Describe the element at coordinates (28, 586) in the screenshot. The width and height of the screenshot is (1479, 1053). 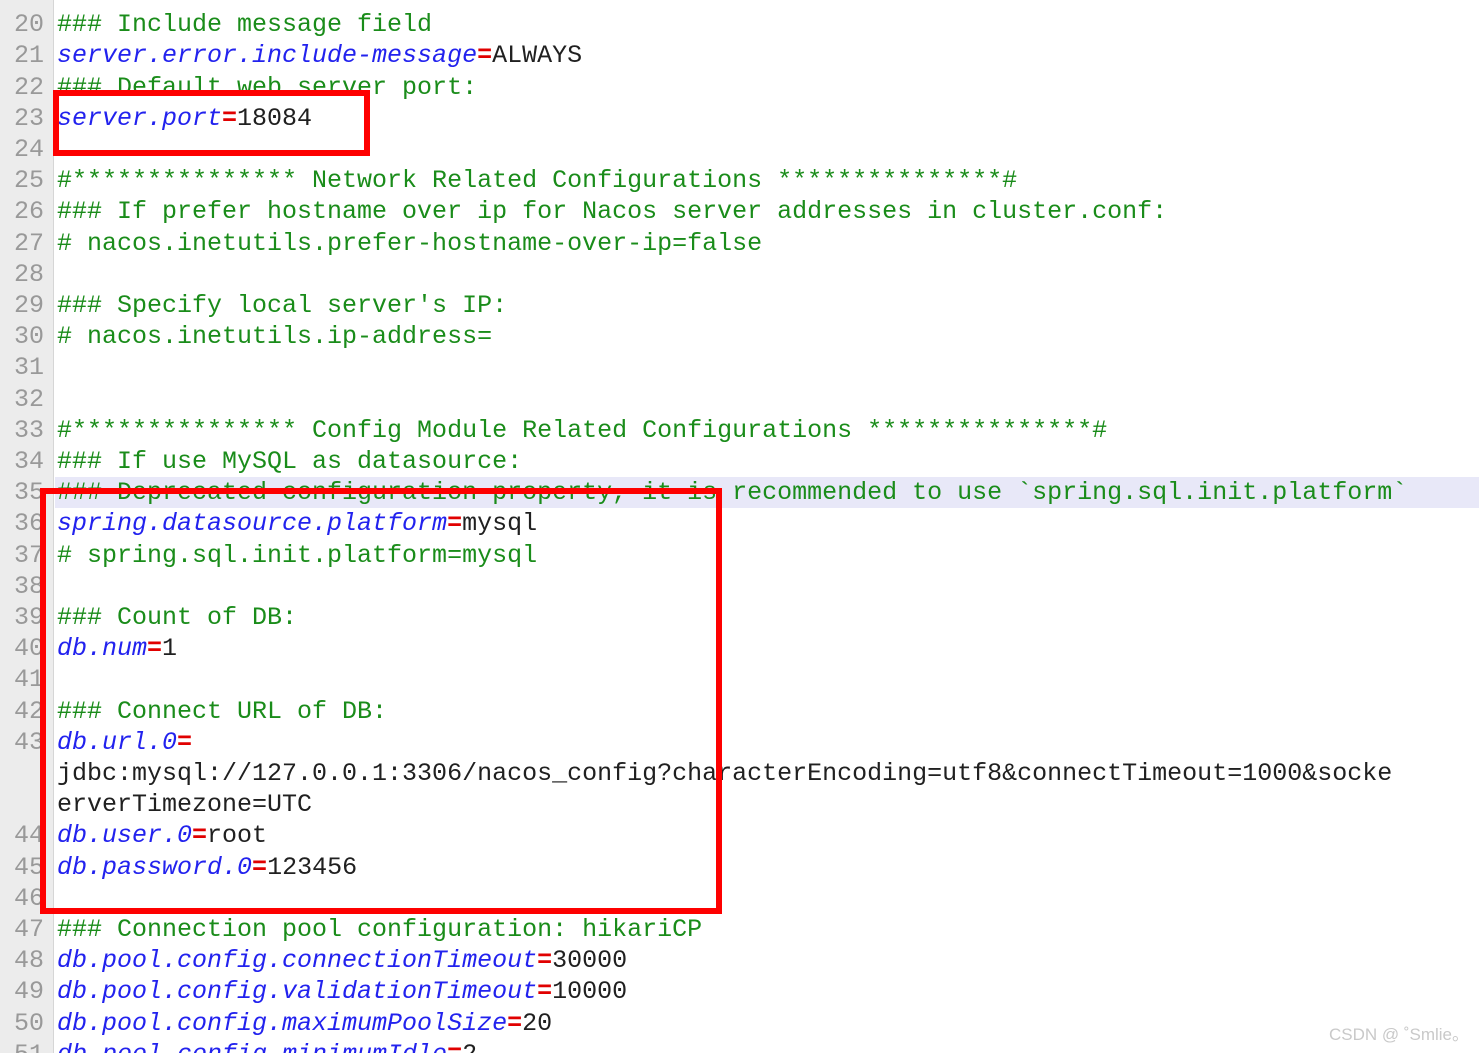
I see `line-number: 38` at that location.